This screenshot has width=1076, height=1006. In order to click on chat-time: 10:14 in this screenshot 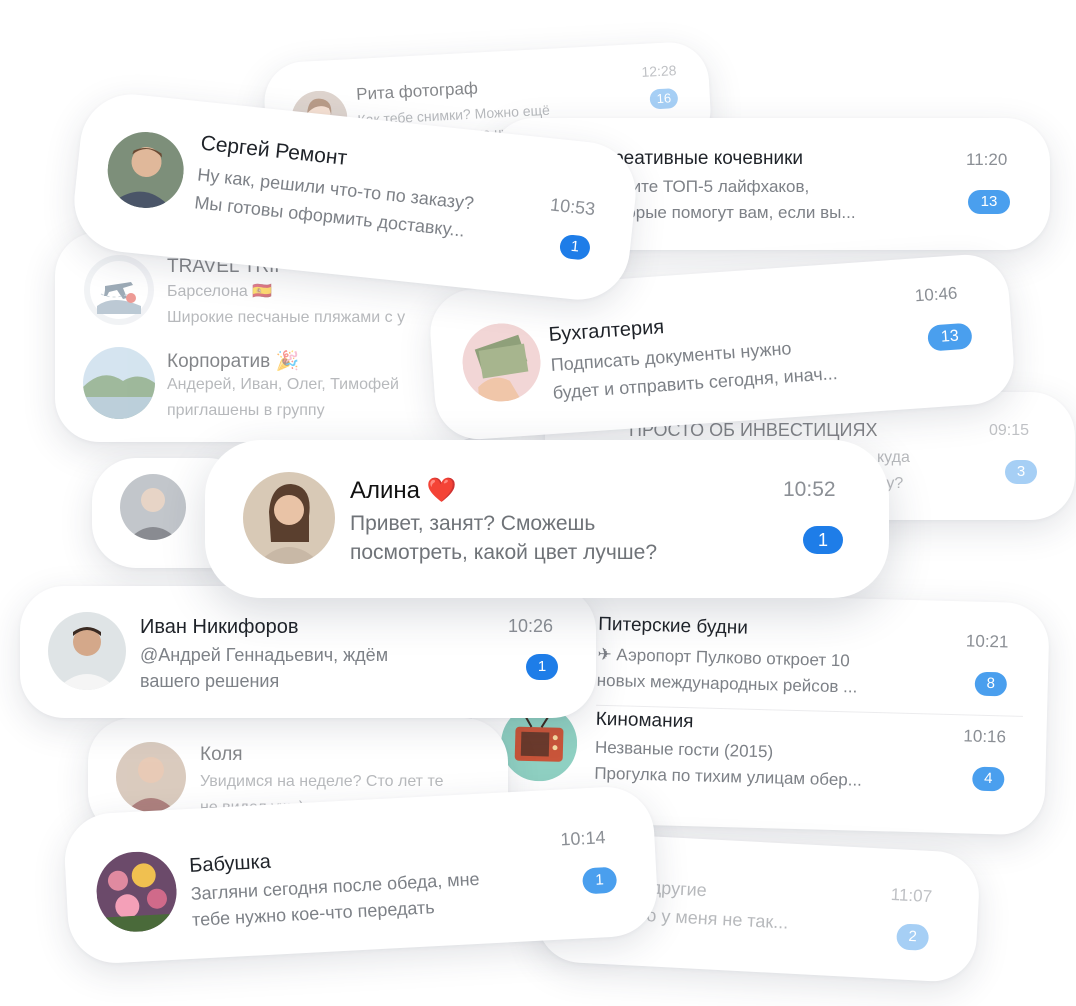, I will do `click(582, 838)`.